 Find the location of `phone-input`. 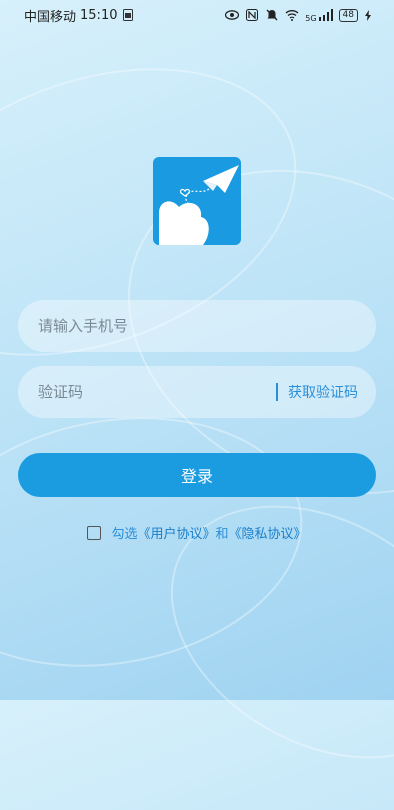

phone-input is located at coordinates (197, 326).